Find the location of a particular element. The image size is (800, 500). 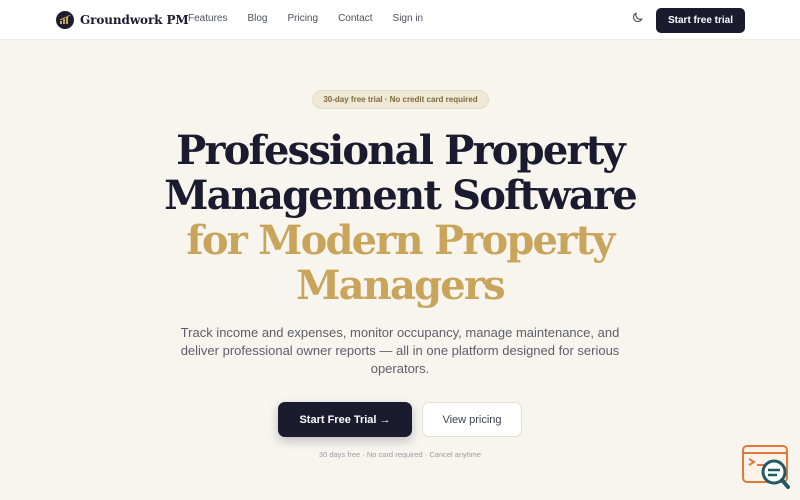

start-free-trial-nav-button: Start free trial is located at coordinates (700, 20).